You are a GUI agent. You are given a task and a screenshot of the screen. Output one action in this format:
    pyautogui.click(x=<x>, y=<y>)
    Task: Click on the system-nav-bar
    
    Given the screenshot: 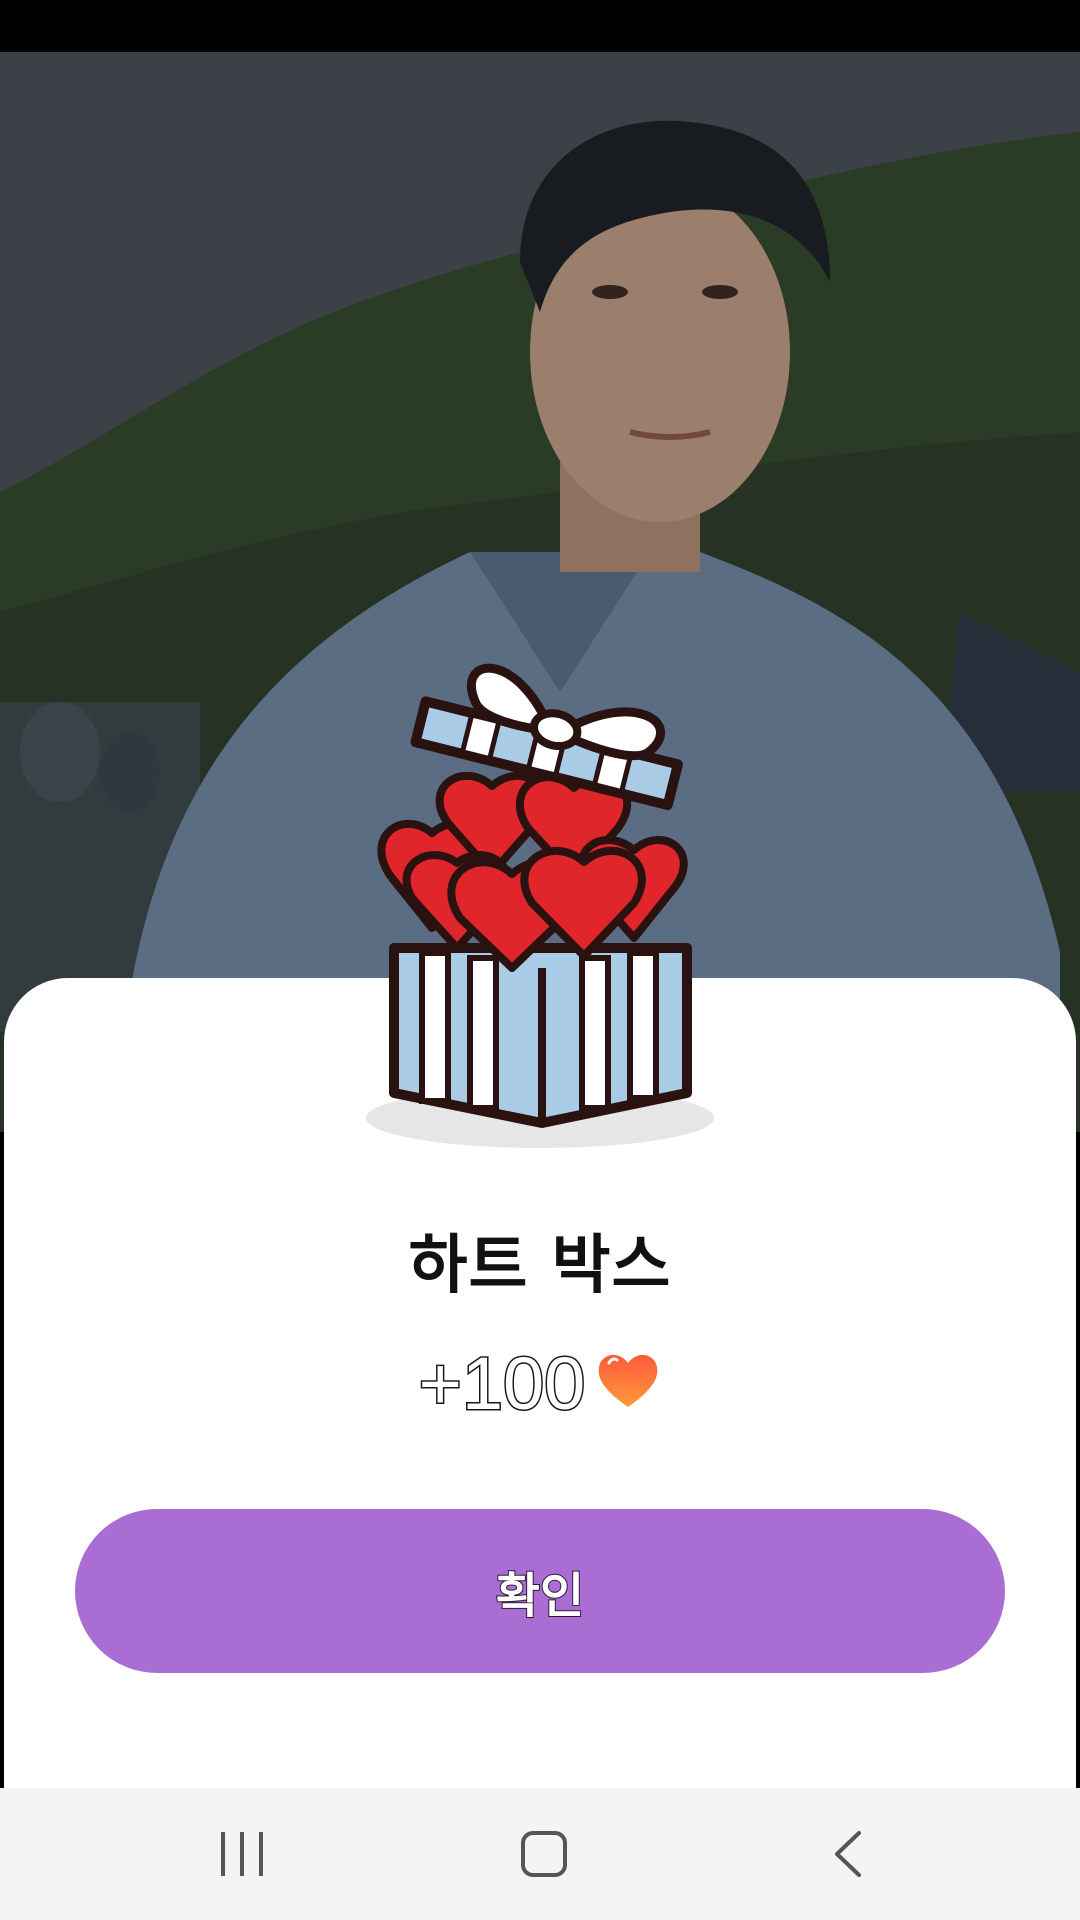 What is the action you would take?
    pyautogui.click(x=540, y=1854)
    